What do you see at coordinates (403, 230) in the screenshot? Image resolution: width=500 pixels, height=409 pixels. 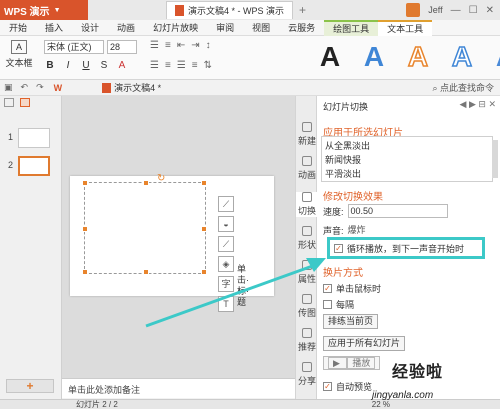 I see `sound-select: 爆炸` at bounding box center [403, 230].